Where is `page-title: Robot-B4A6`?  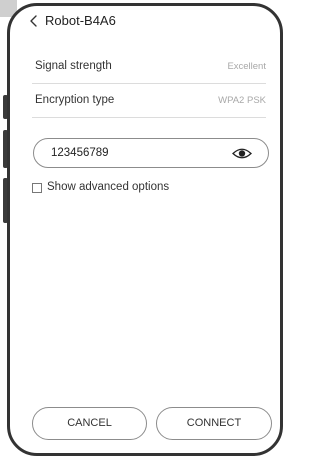
page-title: Robot-B4A6 is located at coordinates (80, 20).